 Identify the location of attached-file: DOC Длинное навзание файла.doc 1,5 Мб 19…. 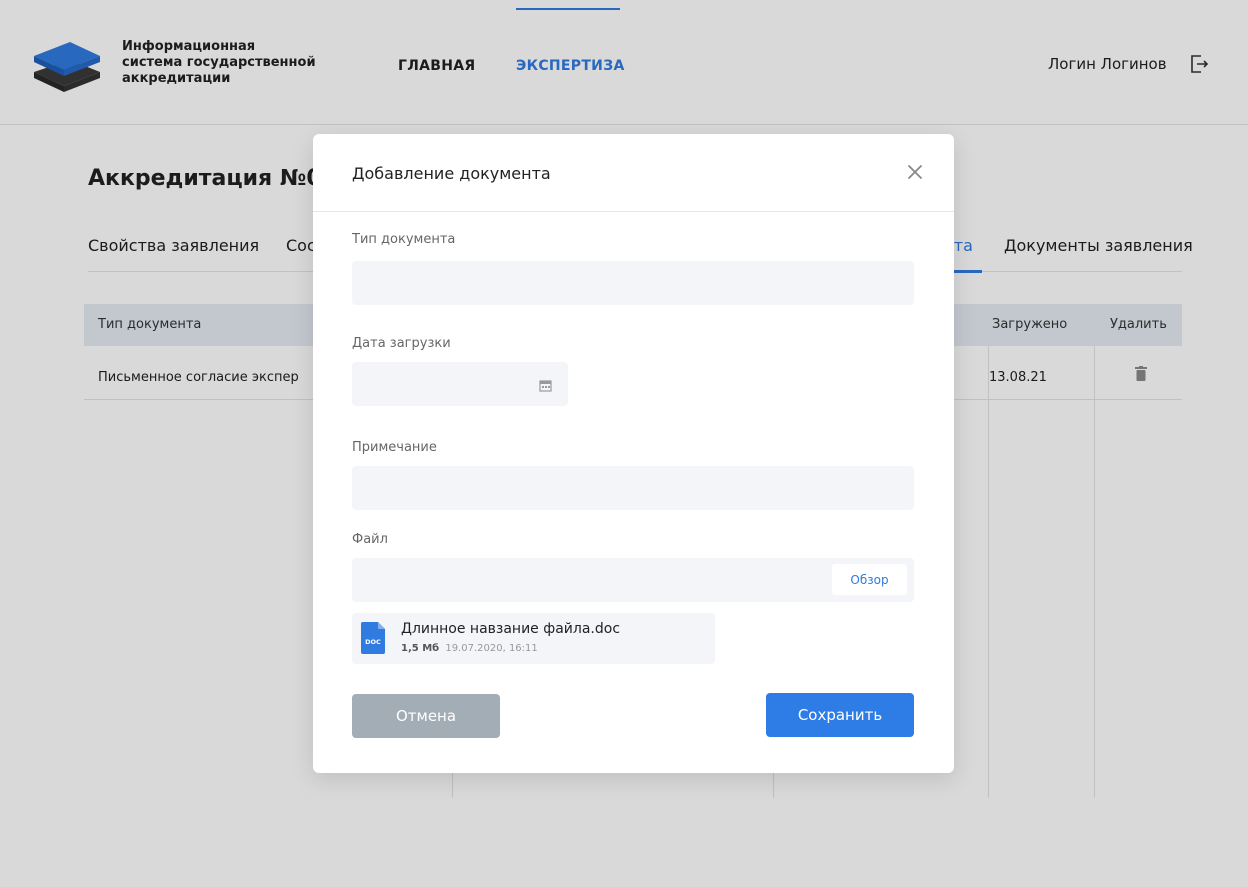
(533, 638).